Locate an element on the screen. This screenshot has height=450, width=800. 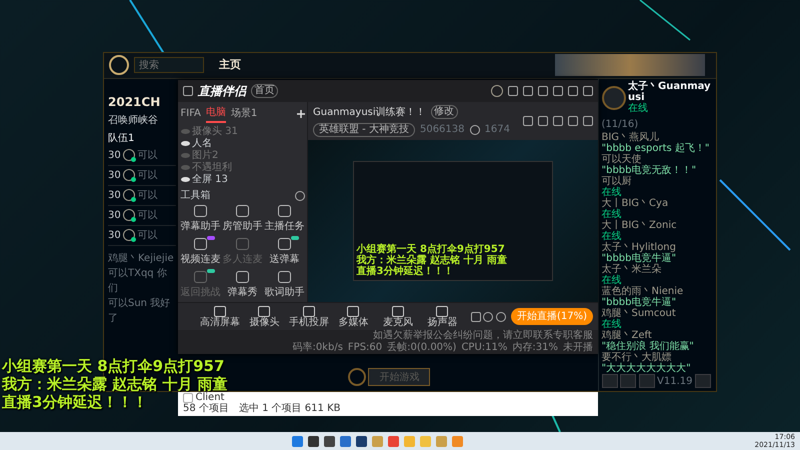
tool-button: 弹幕助手 is located at coordinates (200, 219).